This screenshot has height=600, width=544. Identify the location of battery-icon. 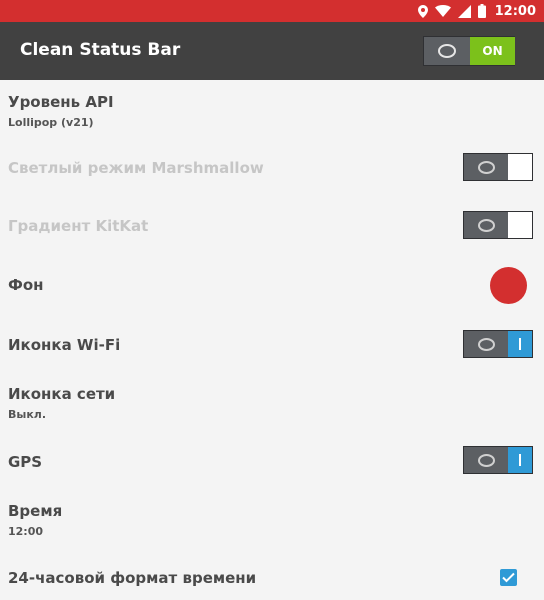
(481, 11).